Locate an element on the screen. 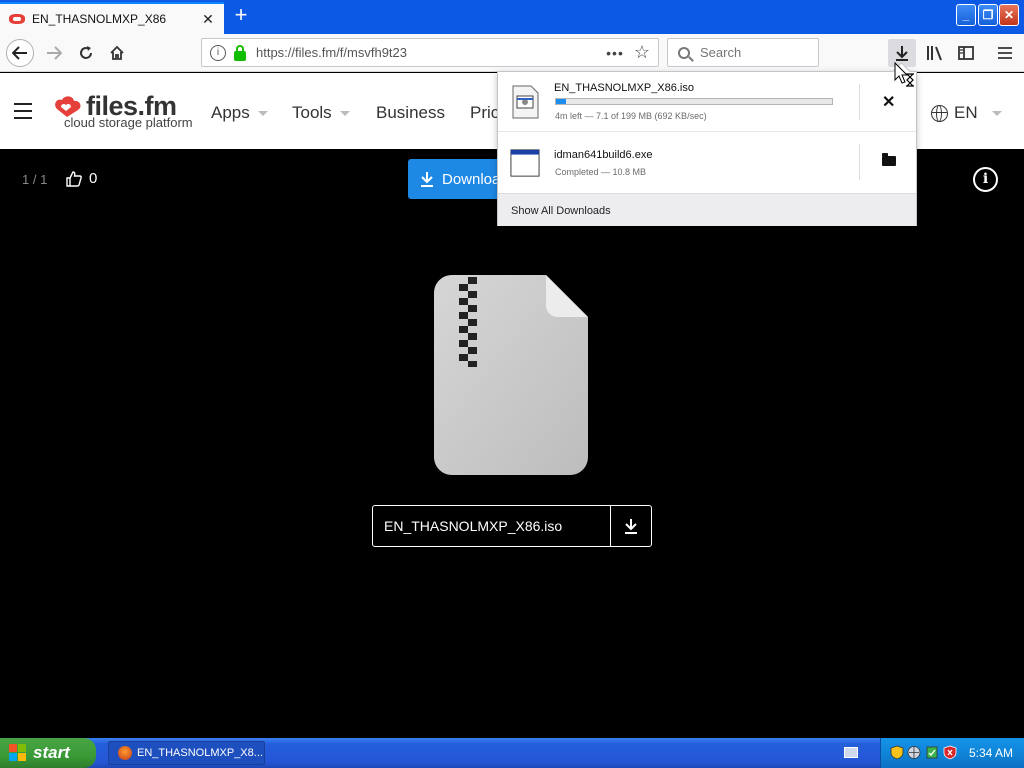  taskbar: start EN_THASNOLMXP_X8... 5:34 AM is located at coordinates (512, 753).